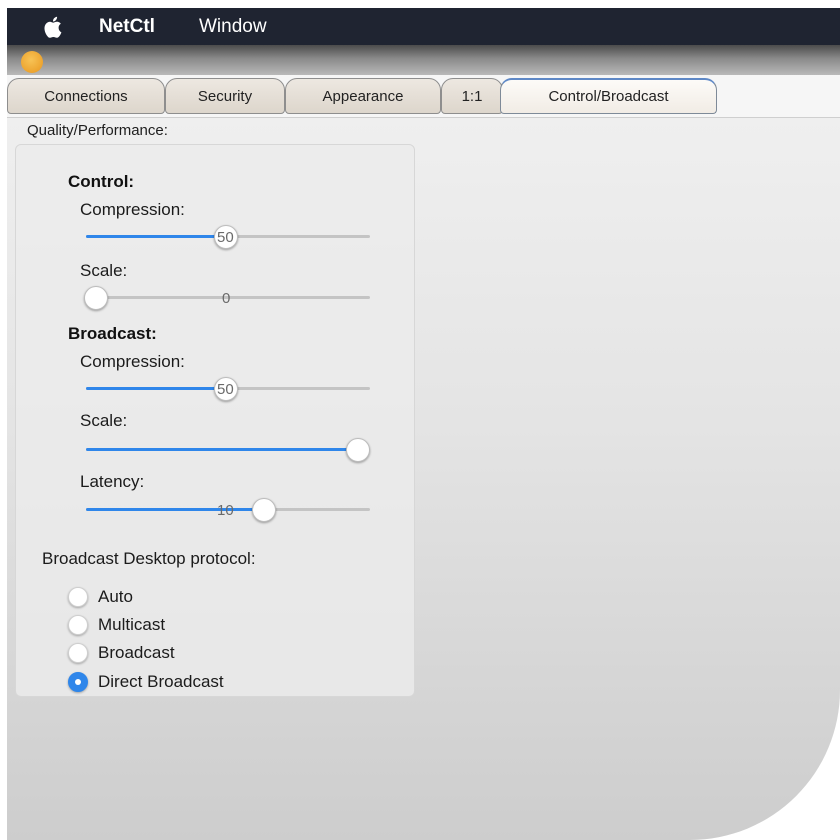  Describe the element at coordinates (149, 558) in the screenshot. I see `protocol-label: Broadcast Desktop protocol:` at that location.